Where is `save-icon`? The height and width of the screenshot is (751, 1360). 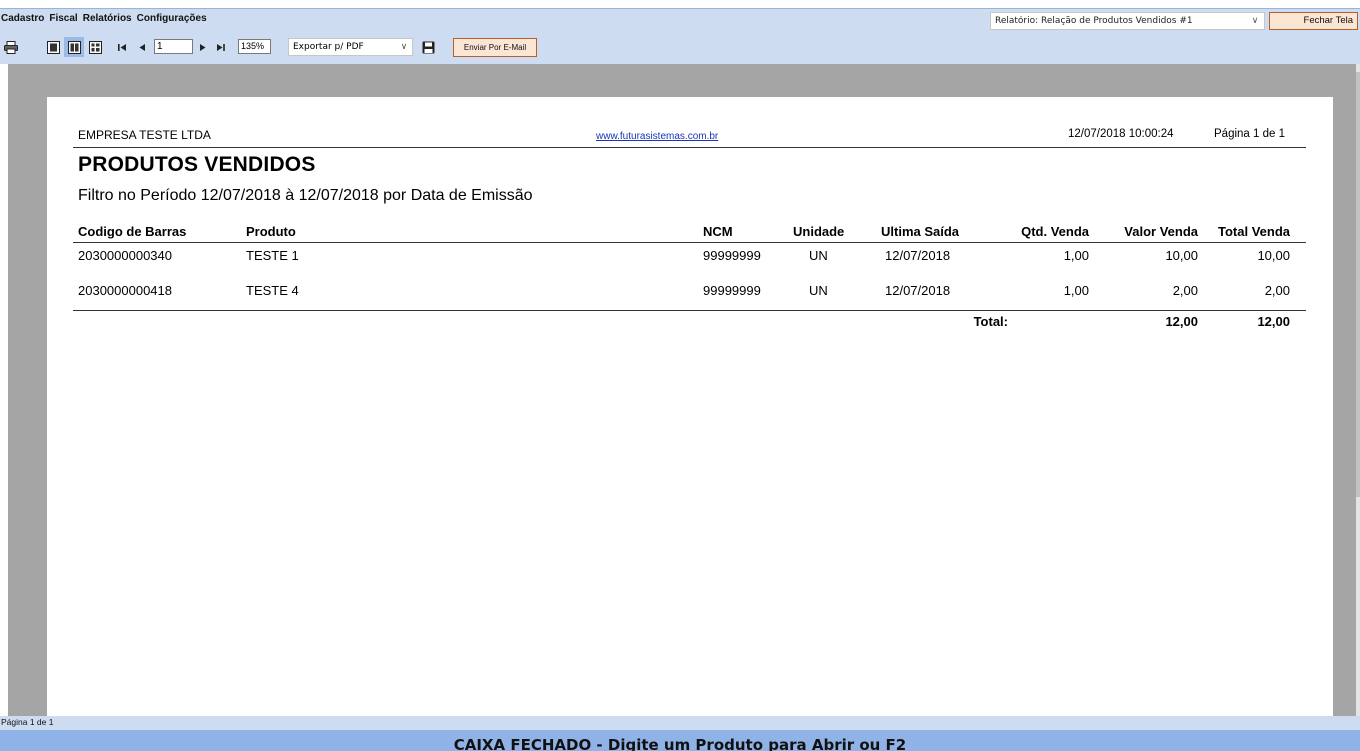 save-icon is located at coordinates (428, 47).